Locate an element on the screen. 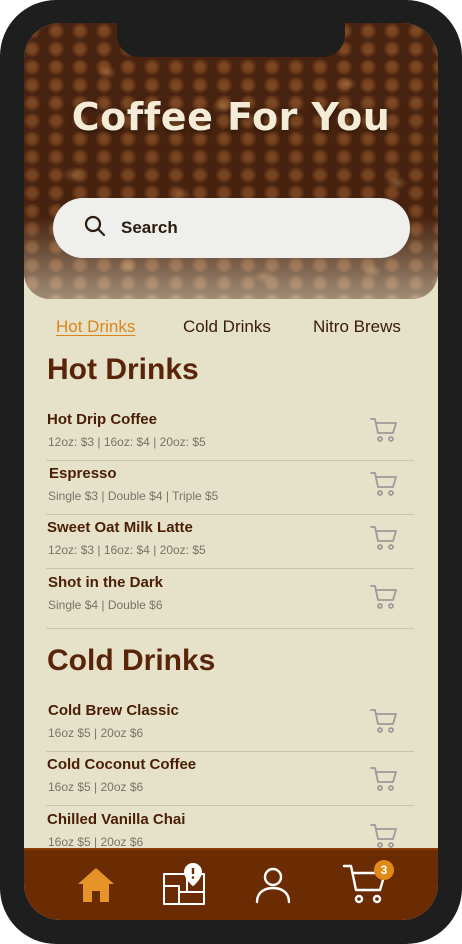 The width and height of the screenshot is (462, 944). search-input: Search is located at coordinates (231, 228).